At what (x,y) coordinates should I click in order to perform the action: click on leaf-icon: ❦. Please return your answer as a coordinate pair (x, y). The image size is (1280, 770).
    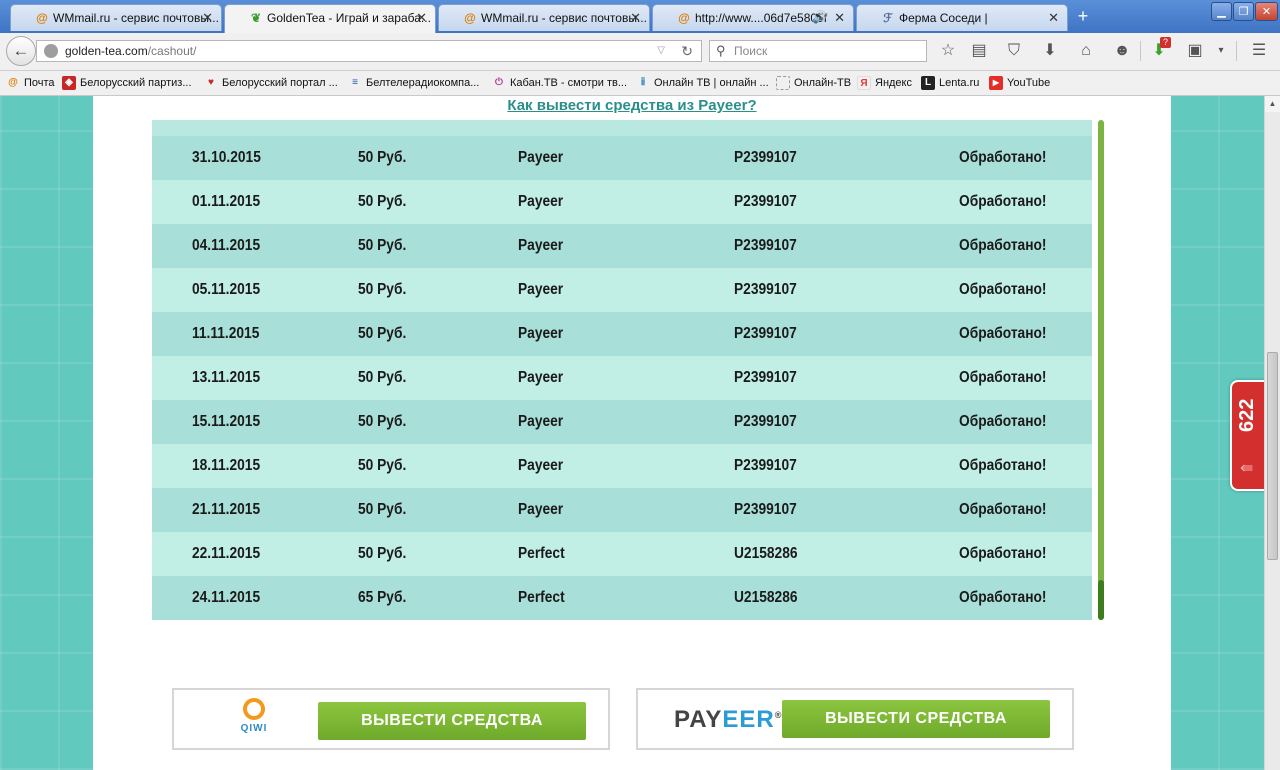
    Looking at the image, I should click on (256, 18).